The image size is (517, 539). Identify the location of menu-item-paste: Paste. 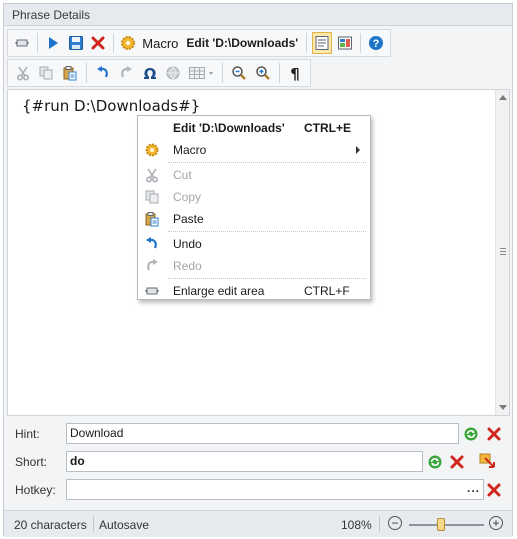
(254, 219).